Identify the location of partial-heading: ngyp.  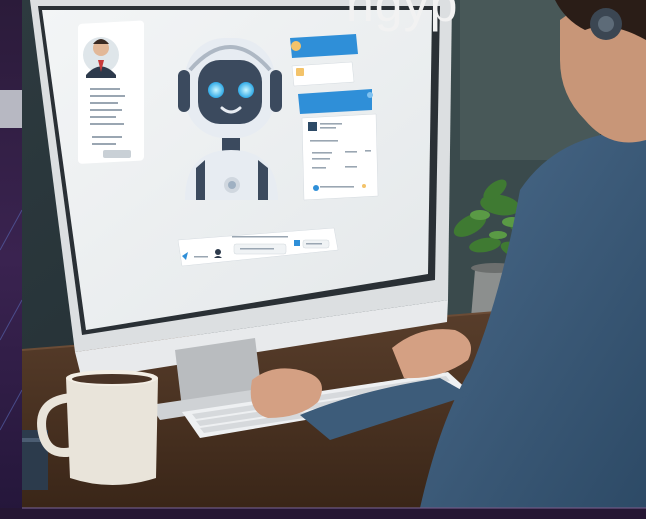
(402, 16).